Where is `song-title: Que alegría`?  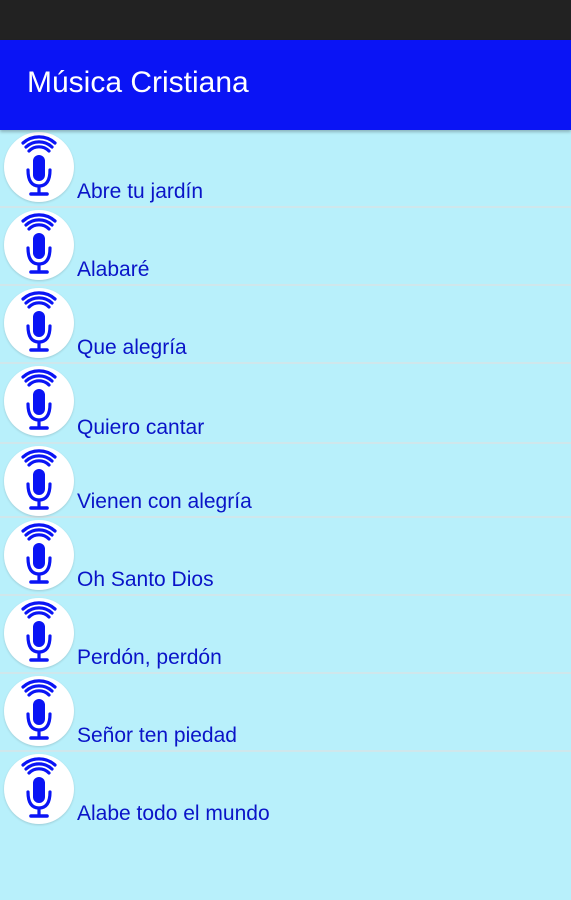 song-title: Que alegría is located at coordinates (132, 347).